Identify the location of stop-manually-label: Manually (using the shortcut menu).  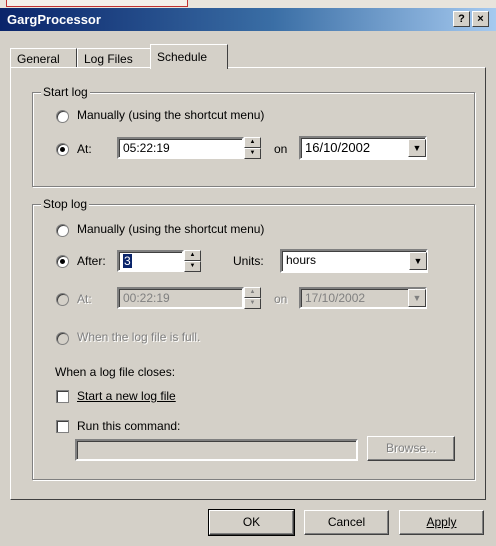
(171, 229).